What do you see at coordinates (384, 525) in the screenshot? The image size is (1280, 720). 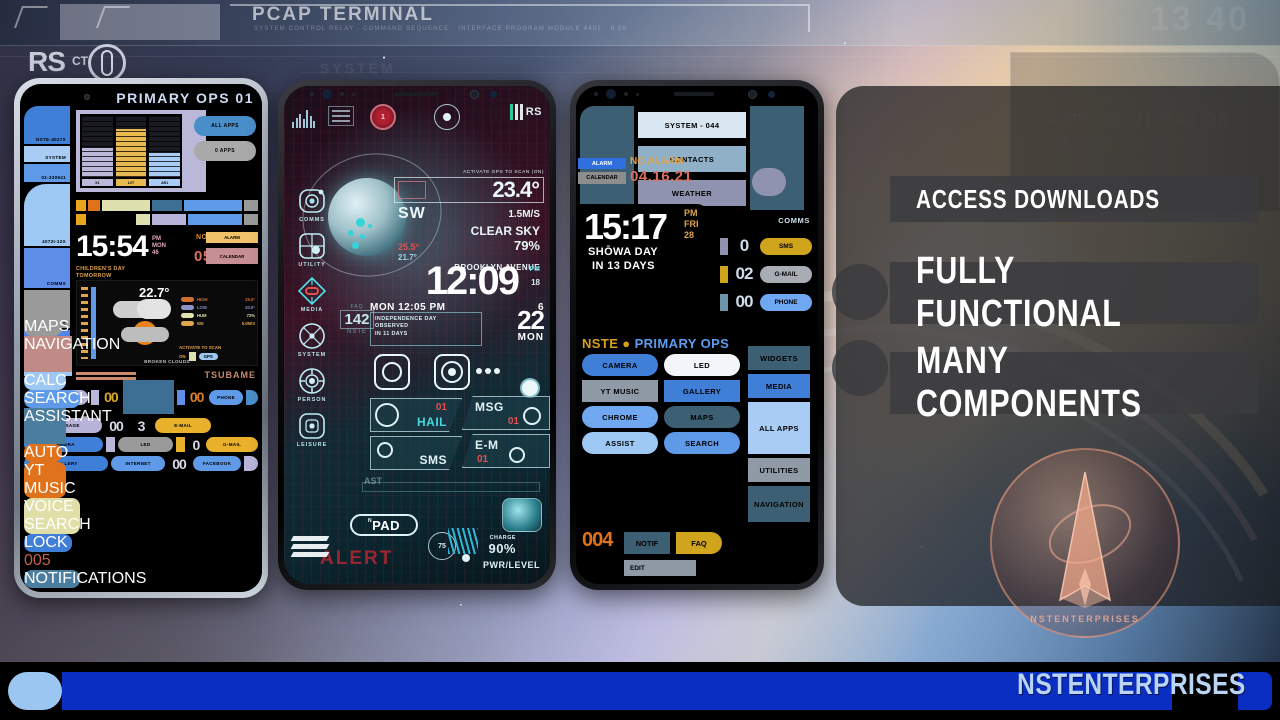 I see `pad-button: N PAD` at bounding box center [384, 525].